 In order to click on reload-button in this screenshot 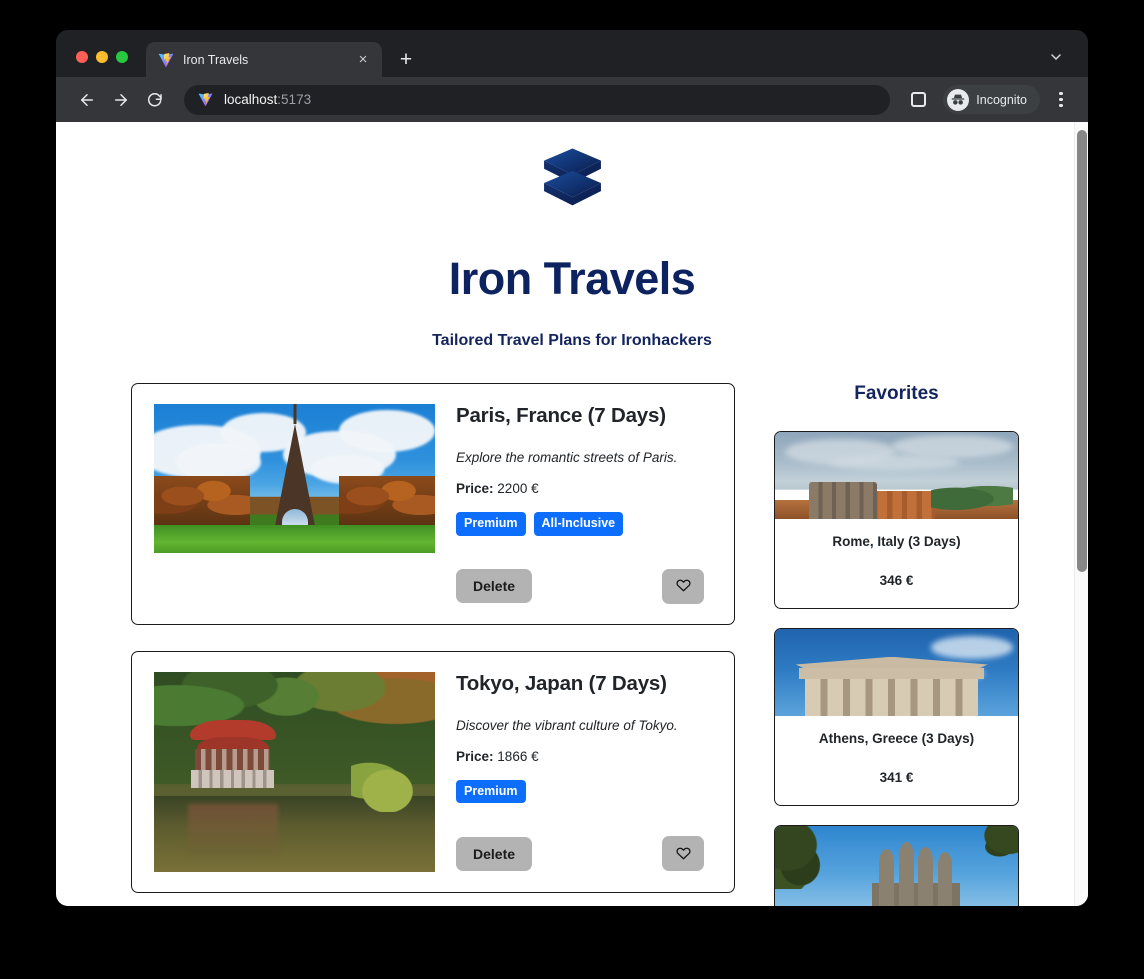, I will do `click(155, 100)`.